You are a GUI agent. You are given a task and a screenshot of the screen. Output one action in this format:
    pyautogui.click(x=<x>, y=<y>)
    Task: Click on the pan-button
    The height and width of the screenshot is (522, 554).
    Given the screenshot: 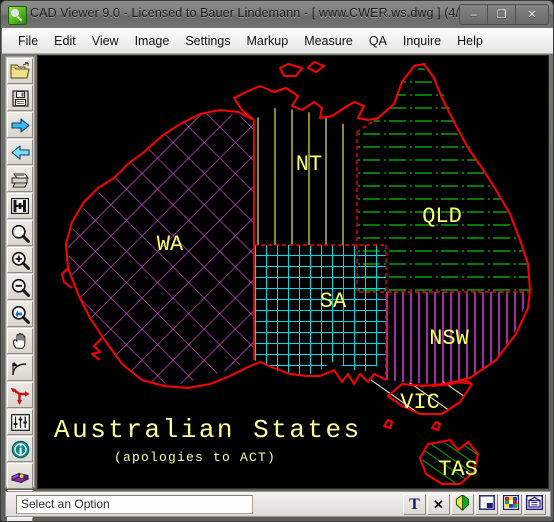 What is the action you would take?
    pyautogui.click(x=20, y=341)
    